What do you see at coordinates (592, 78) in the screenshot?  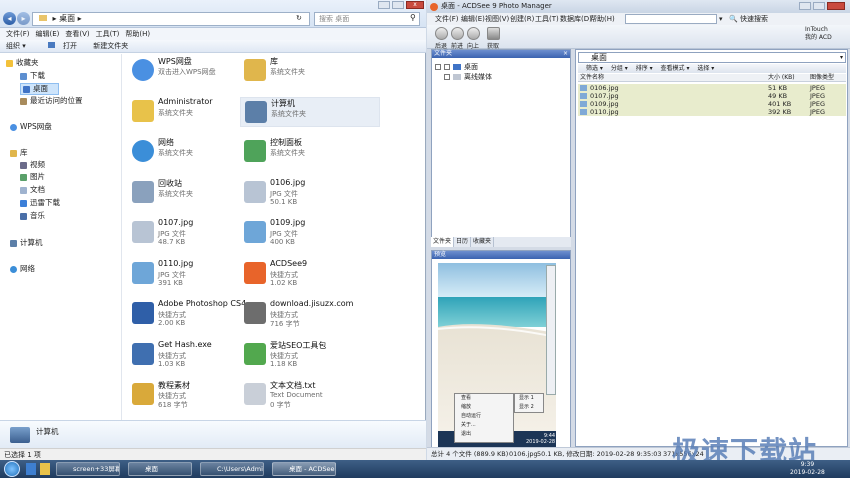 I see `col-filename: 文件名称` at bounding box center [592, 78].